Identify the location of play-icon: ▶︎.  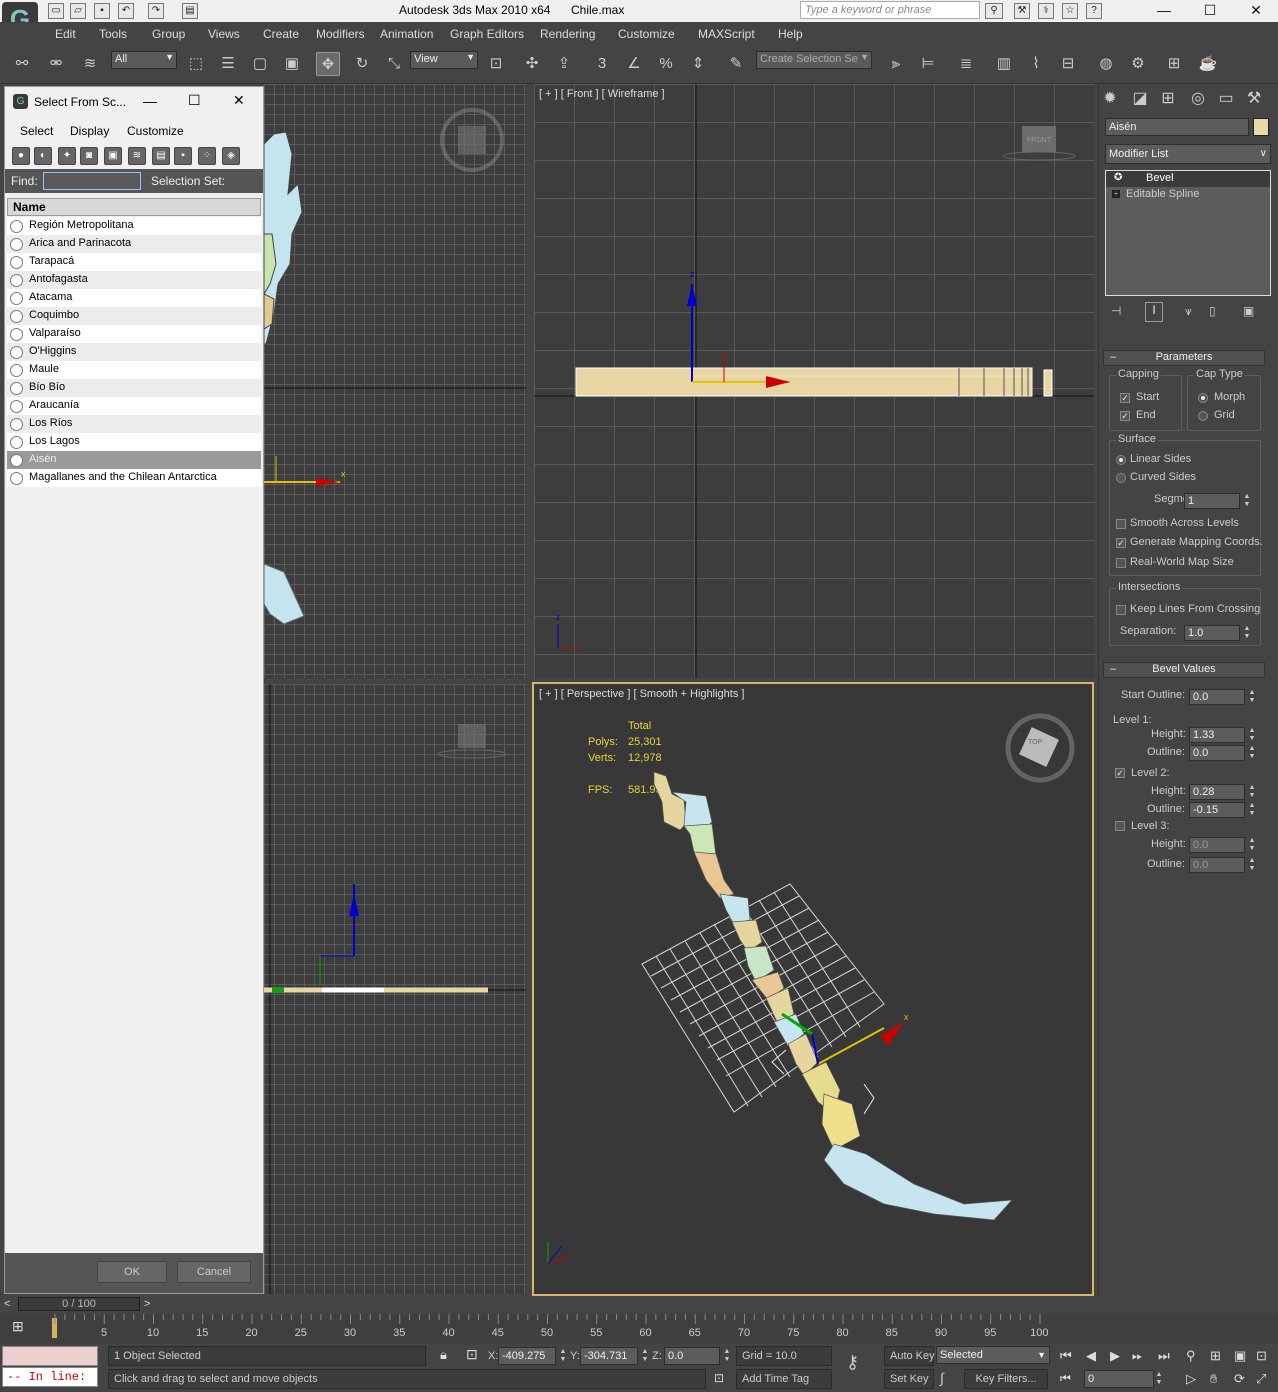
(1115, 1356).